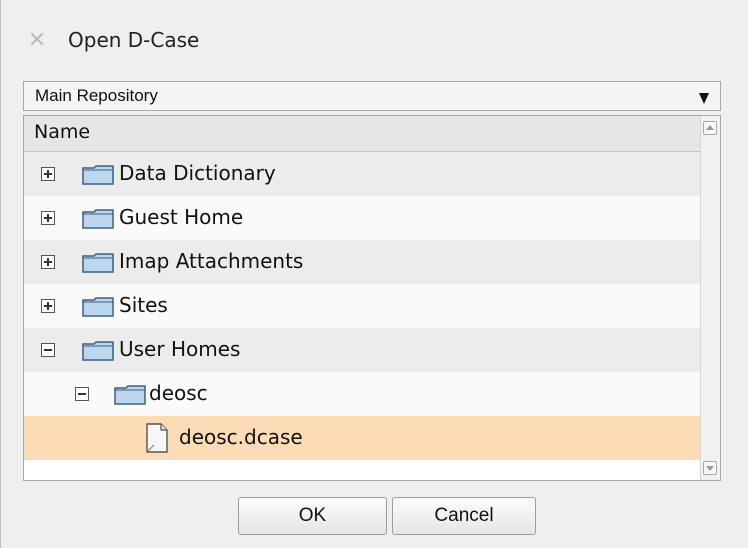 The width and height of the screenshot is (748, 548). I want to click on tree-row-label: deosc, so click(178, 393).